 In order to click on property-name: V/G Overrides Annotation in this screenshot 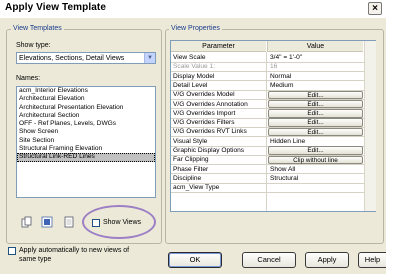, I will do `click(210, 104)`.